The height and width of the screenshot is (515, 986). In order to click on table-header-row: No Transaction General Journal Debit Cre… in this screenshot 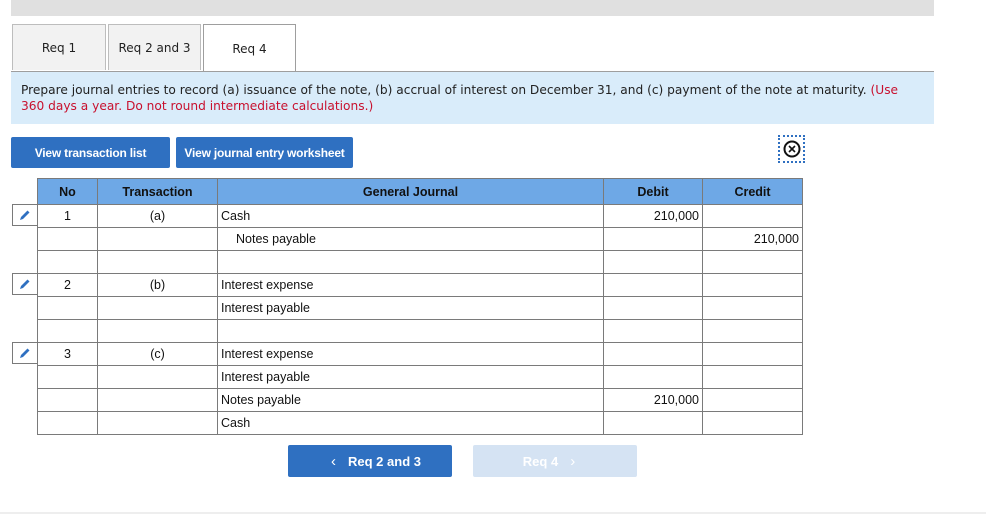, I will do `click(420, 191)`.